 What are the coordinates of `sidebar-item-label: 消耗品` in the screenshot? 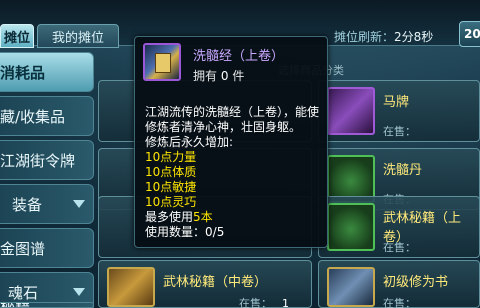 It's located at (23, 72).